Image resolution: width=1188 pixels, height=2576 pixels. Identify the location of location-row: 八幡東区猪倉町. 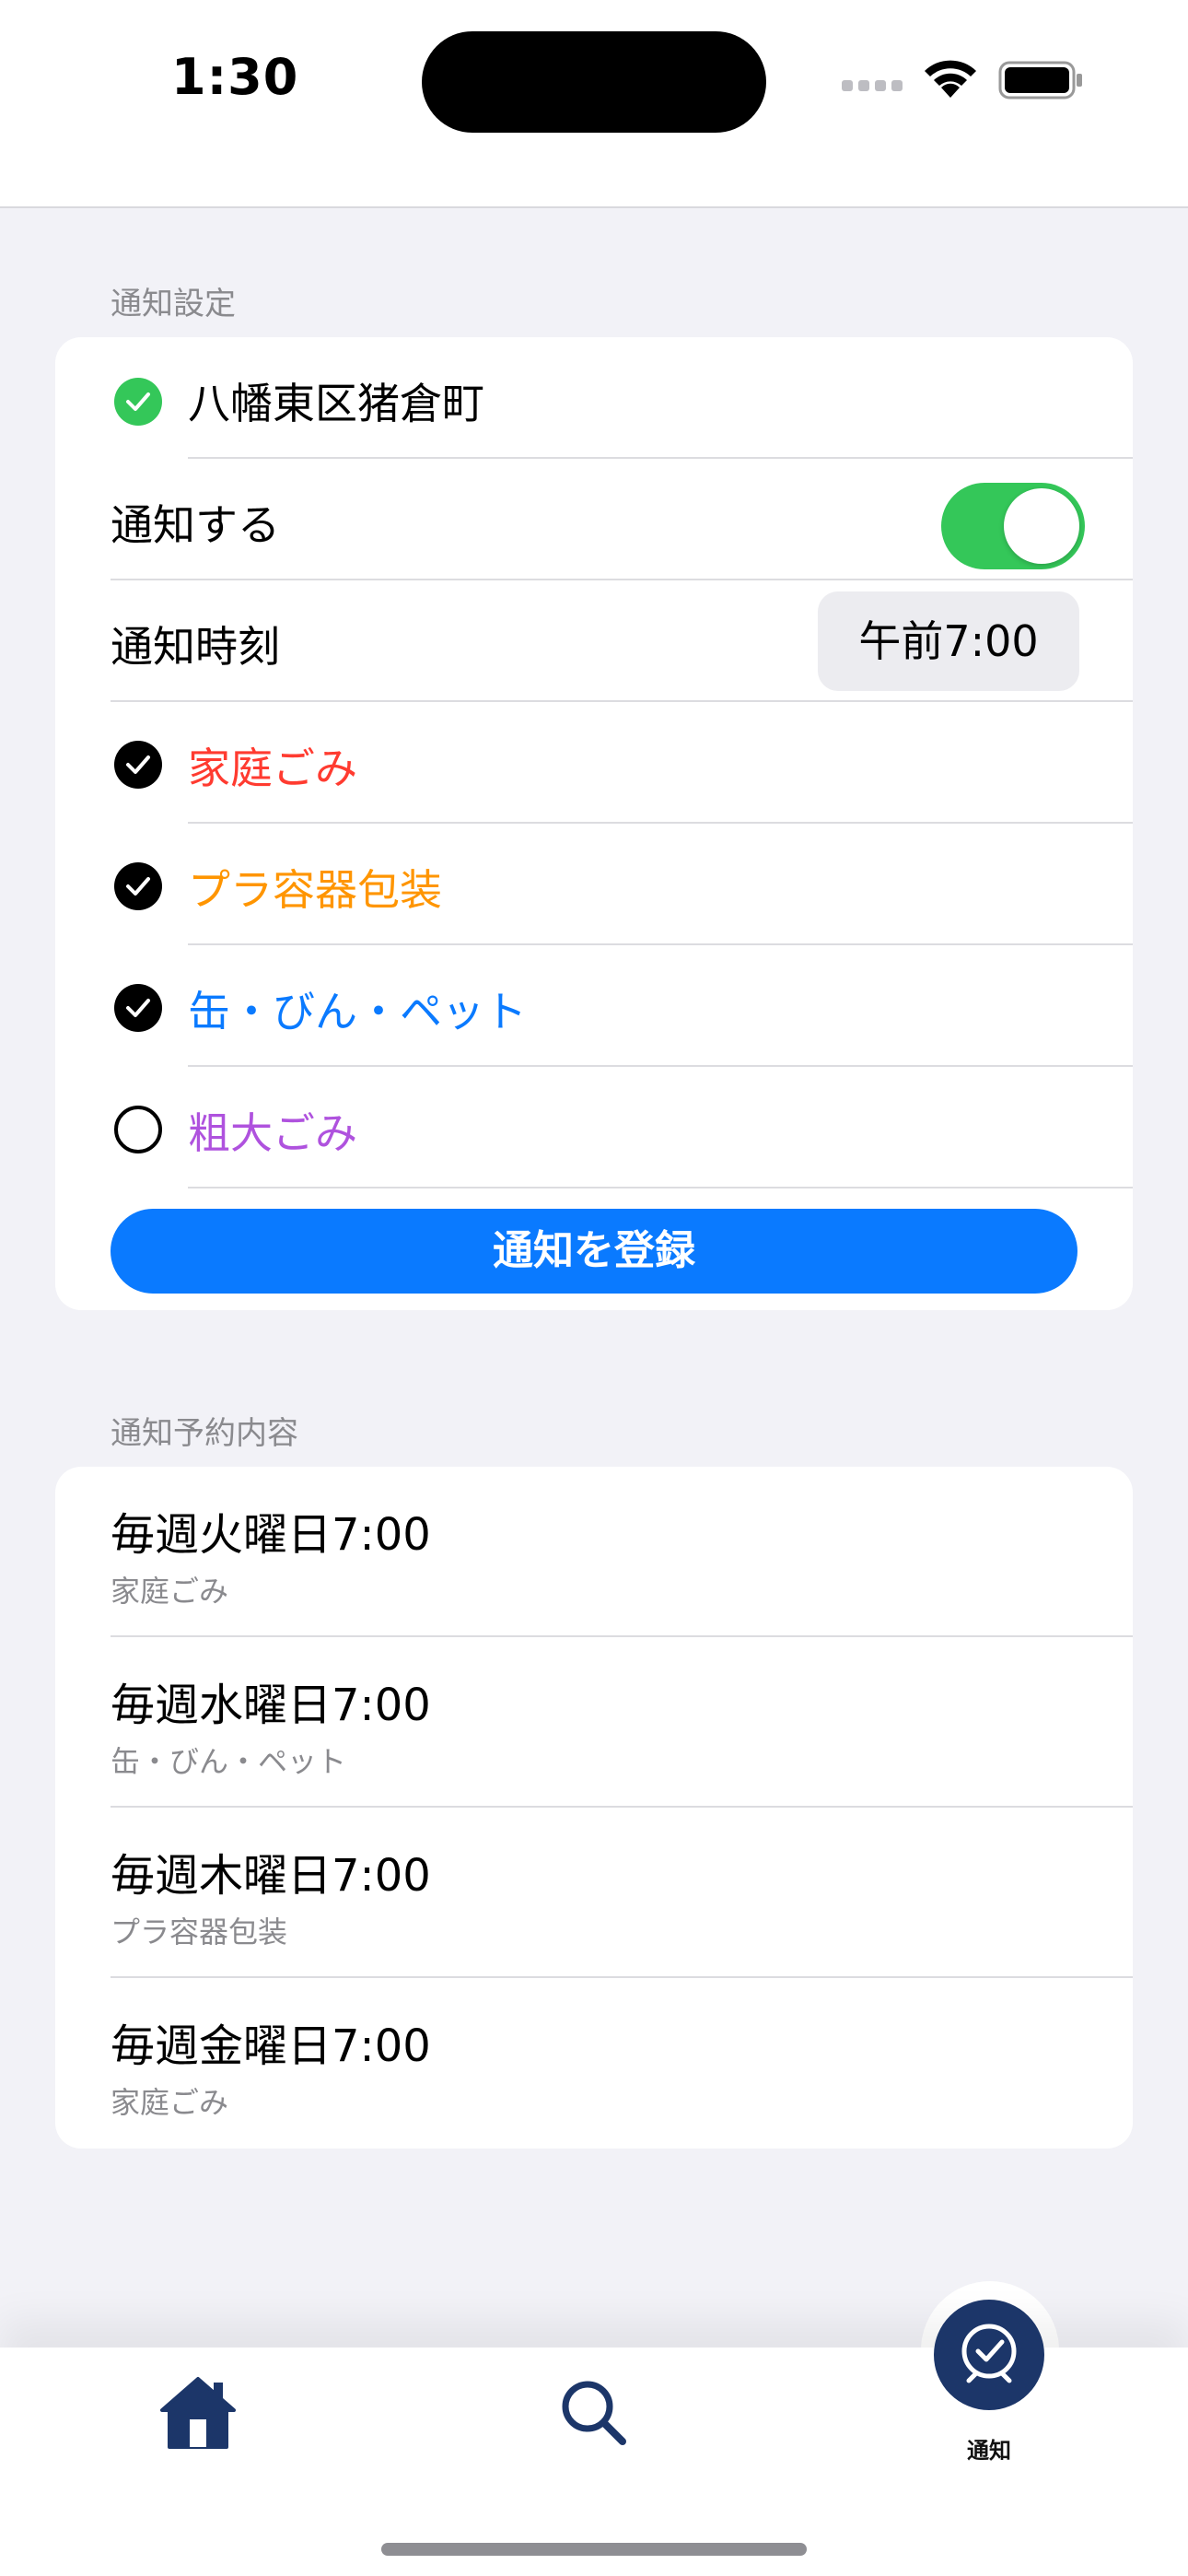
(594, 398).